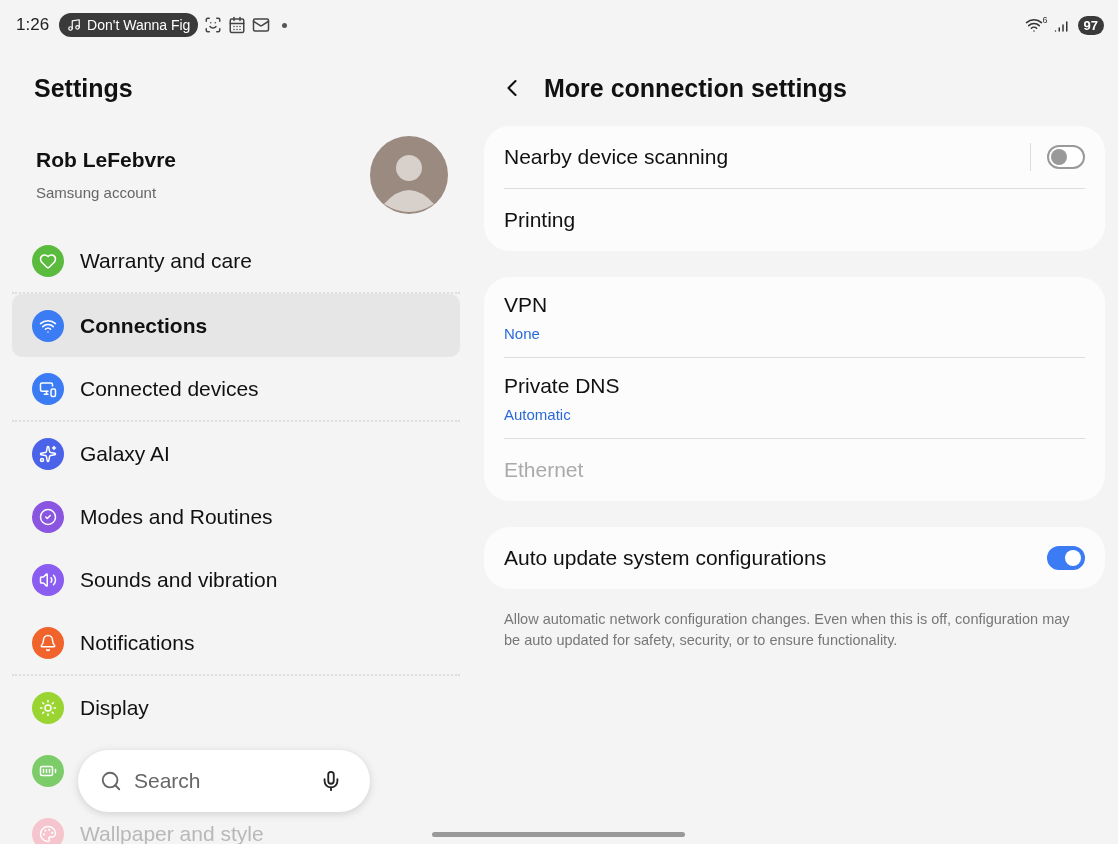  Describe the element at coordinates (236, 325) in the screenshot. I see `settings-item: Connections` at that location.